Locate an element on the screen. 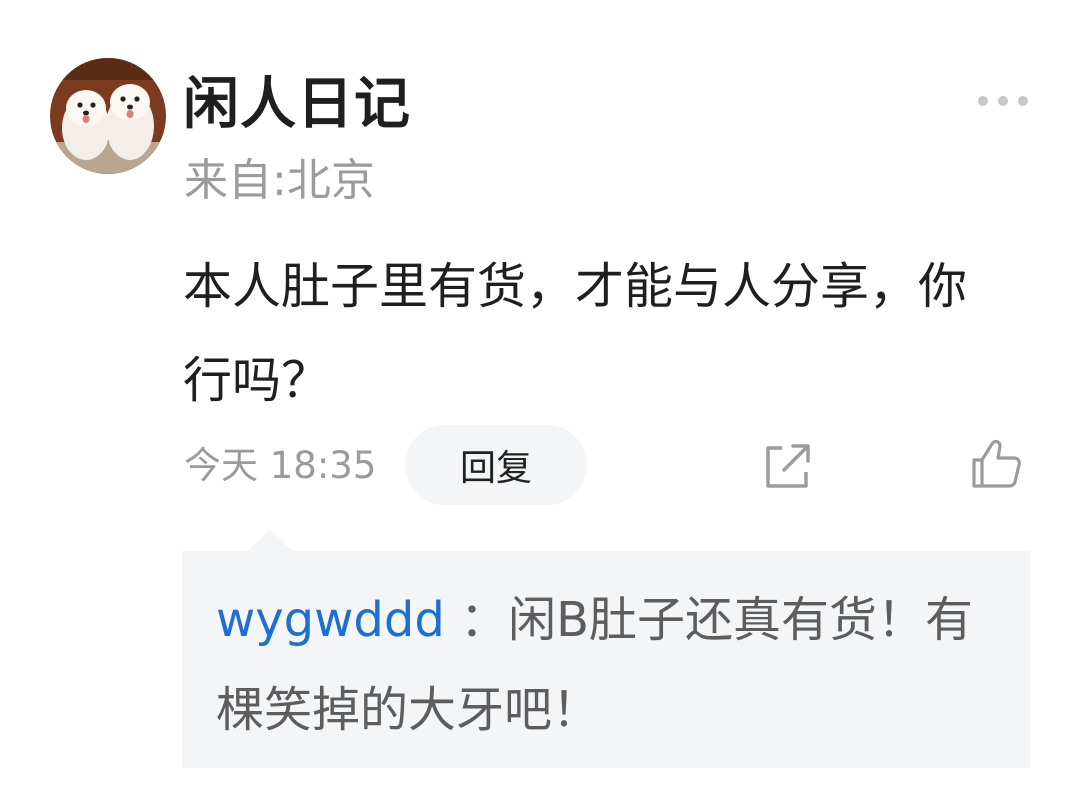 The width and height of the screenshot is (1080, 801). comment-timestamp: 今天 18:35 is located at coordinates (280, 465).